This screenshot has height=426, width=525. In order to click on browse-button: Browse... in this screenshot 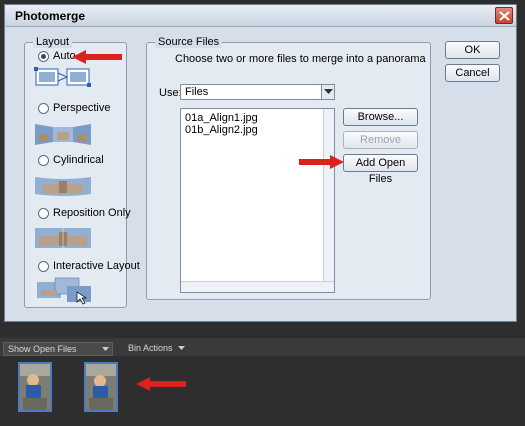, I will do `click(380, 117)`.